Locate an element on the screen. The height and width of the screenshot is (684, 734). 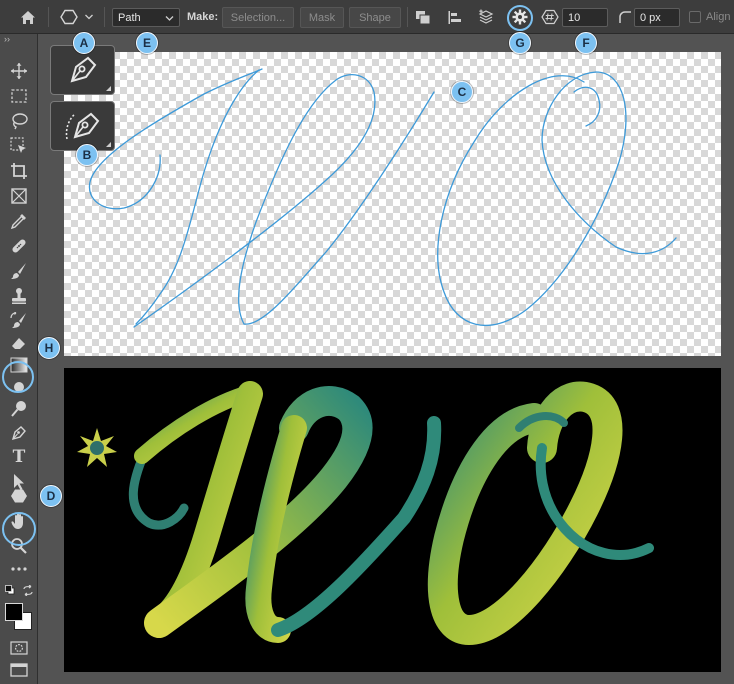
edit-toolbar-button is located at coordinates (19, 569).